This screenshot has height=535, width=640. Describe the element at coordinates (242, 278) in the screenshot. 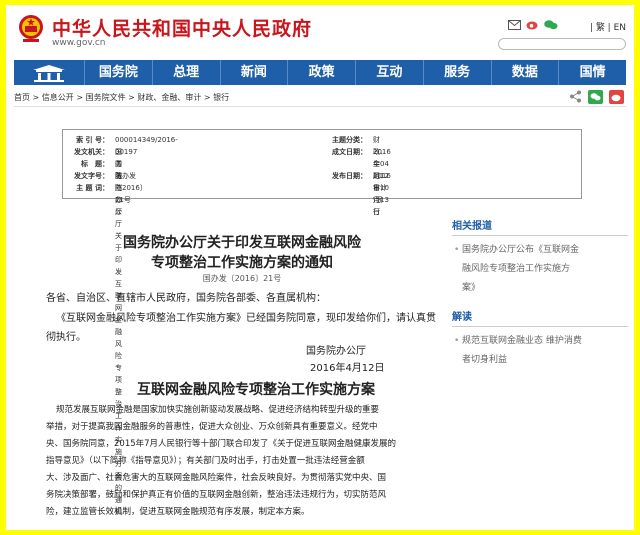

I see `document-number: 国办发〔2016〕21号` at that location.